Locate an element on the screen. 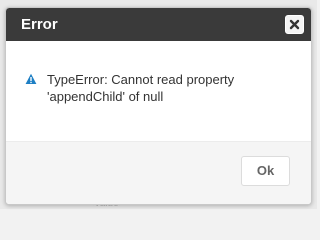 The height and width of the screenshot is (240, 320). warning-icon is located at coordinates (31, 78).